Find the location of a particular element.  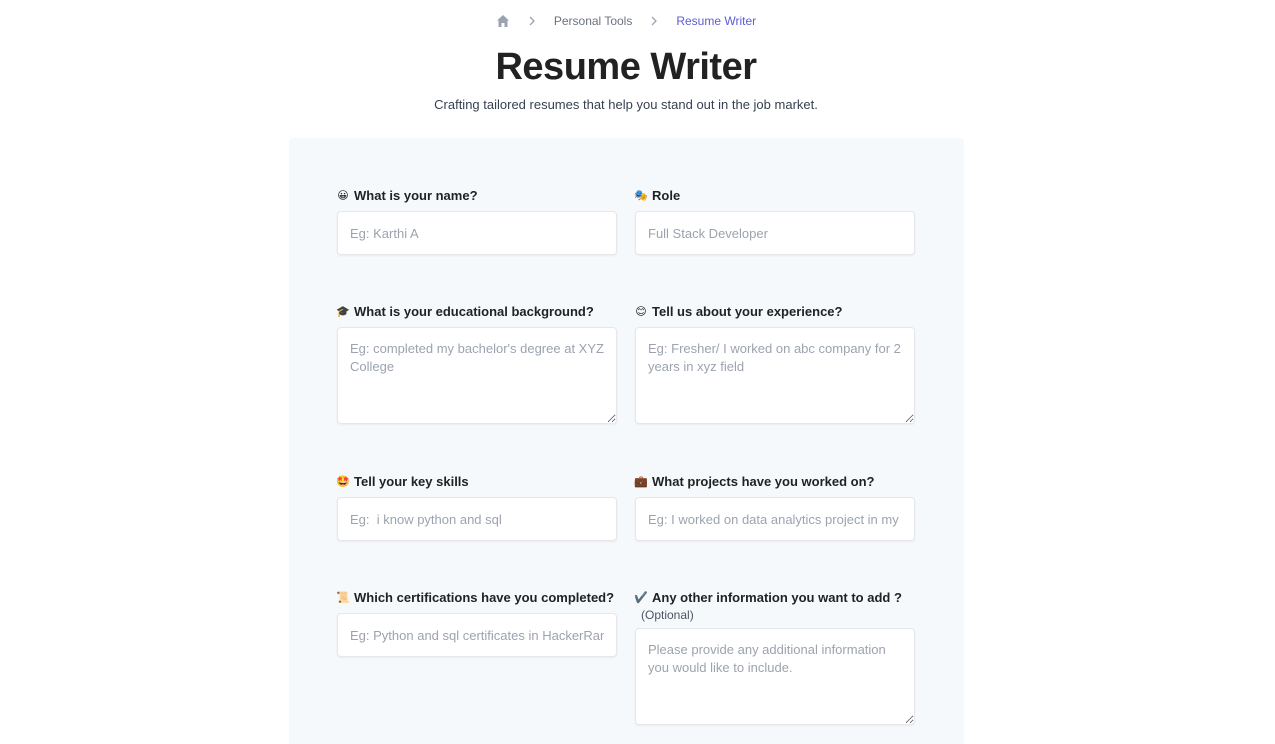

breadcrumb: Personal Tools Resume Writer is located at coordinates (626, 21).